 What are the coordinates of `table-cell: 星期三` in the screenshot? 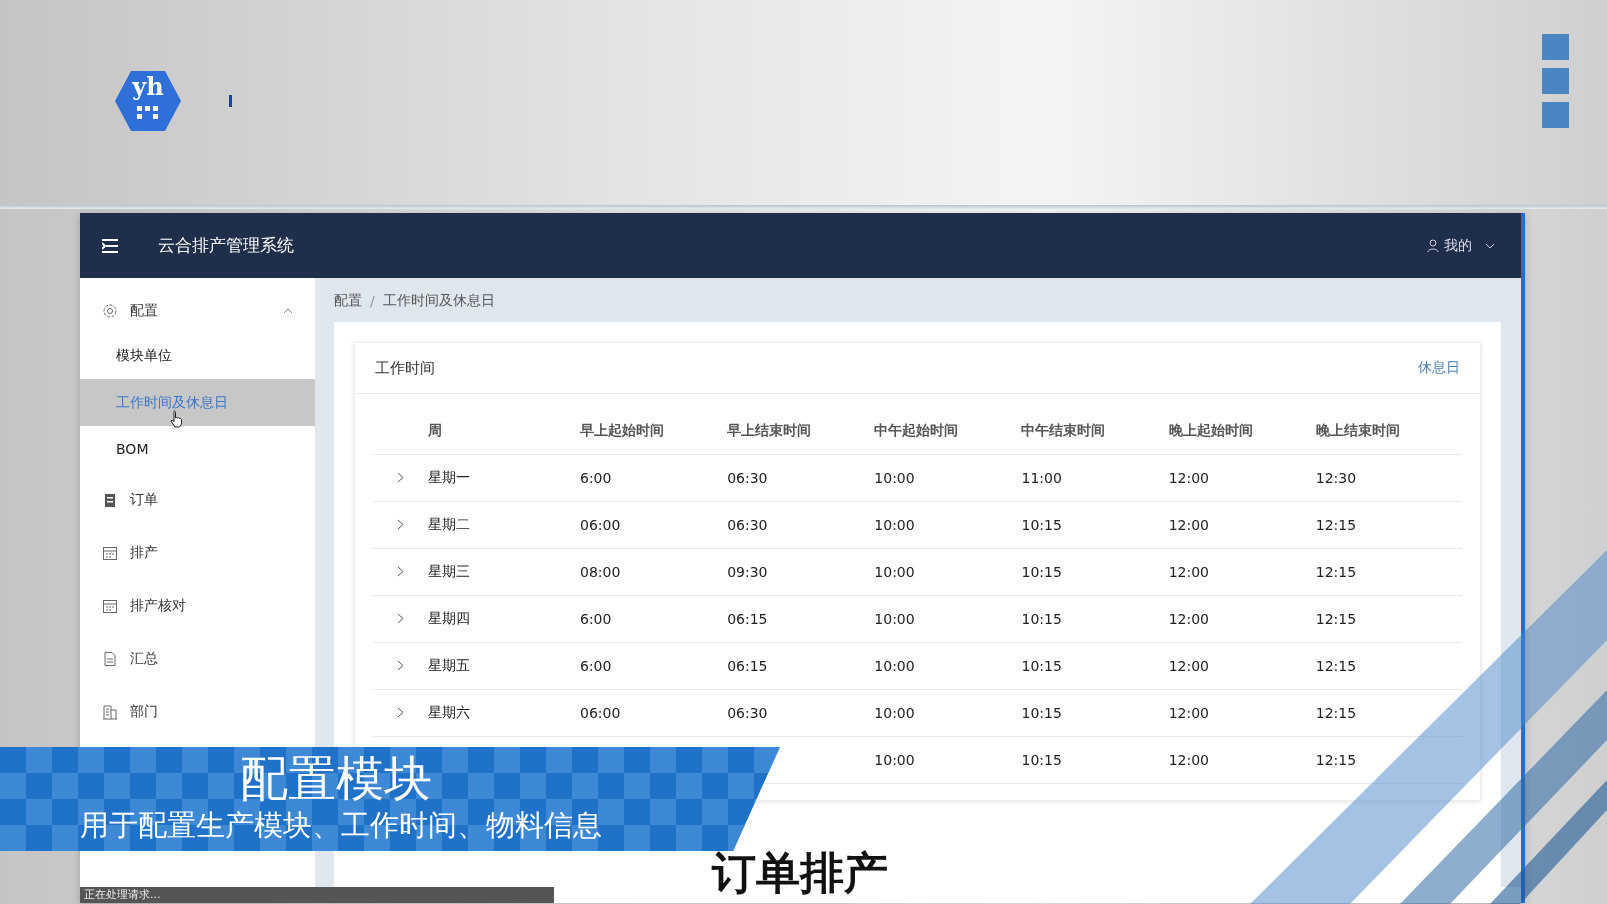 It's located at (503, 572).